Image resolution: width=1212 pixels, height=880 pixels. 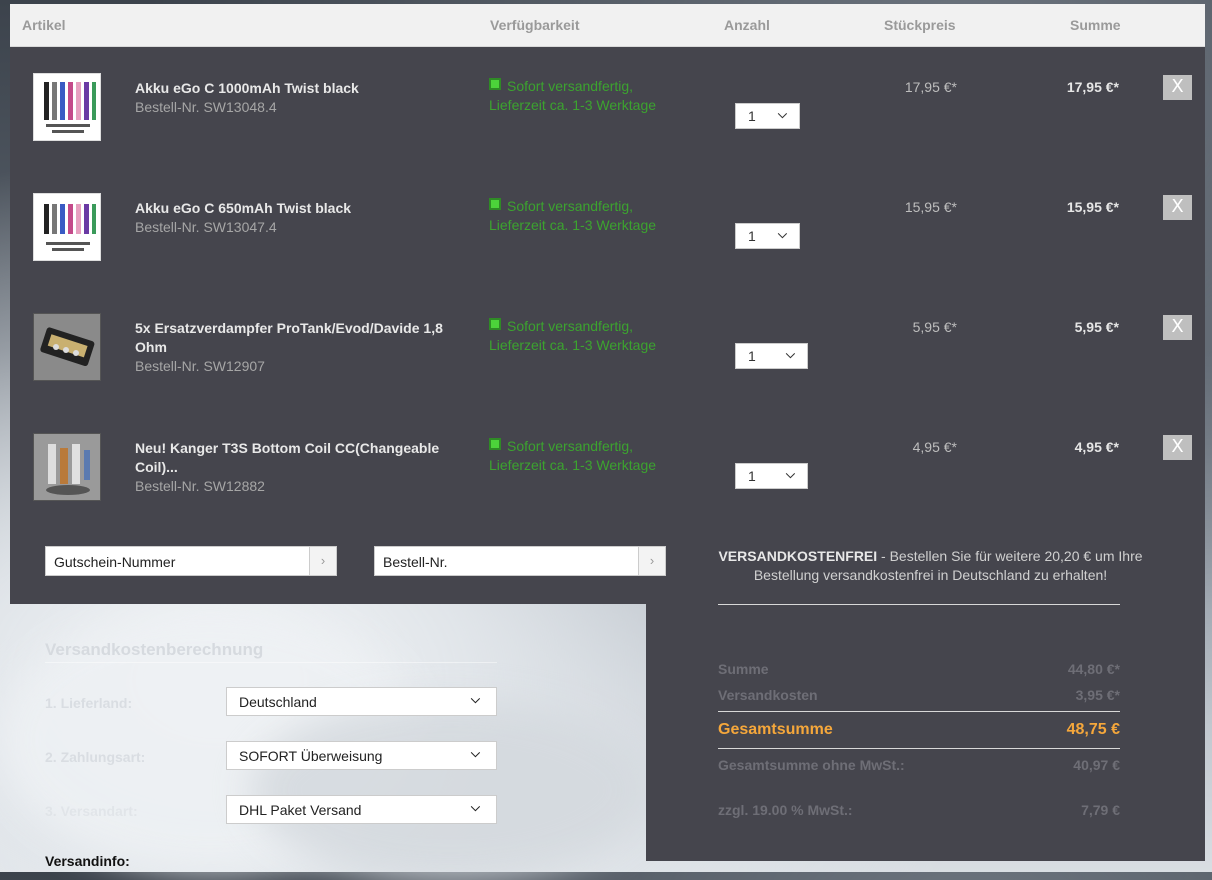 I want to click on net-total-label: Gesamtsumme ohne MwSt.:, so click(x=811, y=765).